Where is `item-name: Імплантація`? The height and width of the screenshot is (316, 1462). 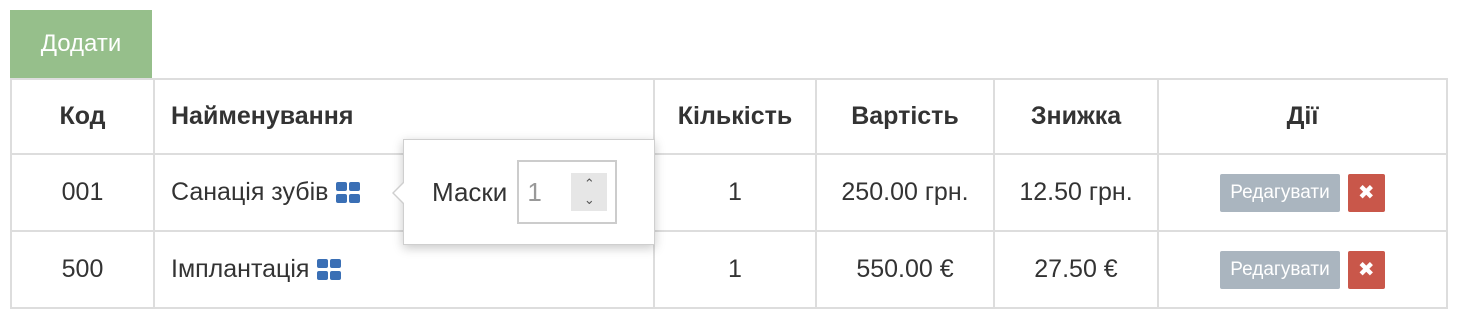
item-name: Імплантація is located at coordinates (240, 269).